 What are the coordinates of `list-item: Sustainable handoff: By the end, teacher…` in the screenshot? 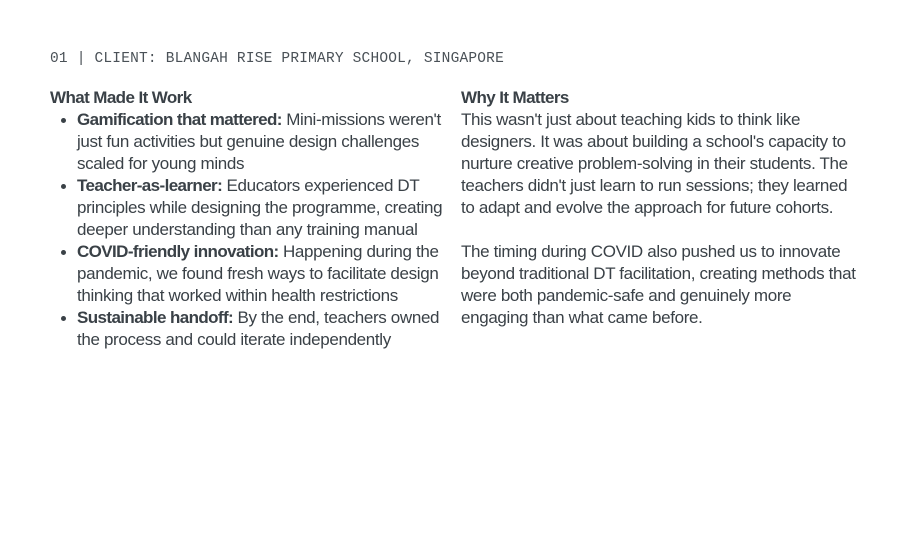 It's located at (247, 329).